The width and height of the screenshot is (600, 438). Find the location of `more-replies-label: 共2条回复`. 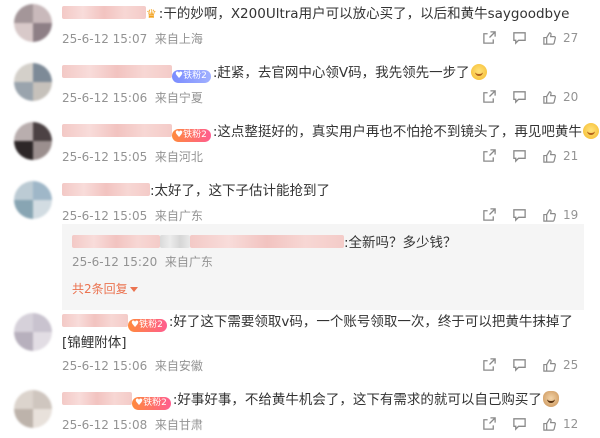

more-replies-label: 共2条回复 is located at coordinates (100, 289).